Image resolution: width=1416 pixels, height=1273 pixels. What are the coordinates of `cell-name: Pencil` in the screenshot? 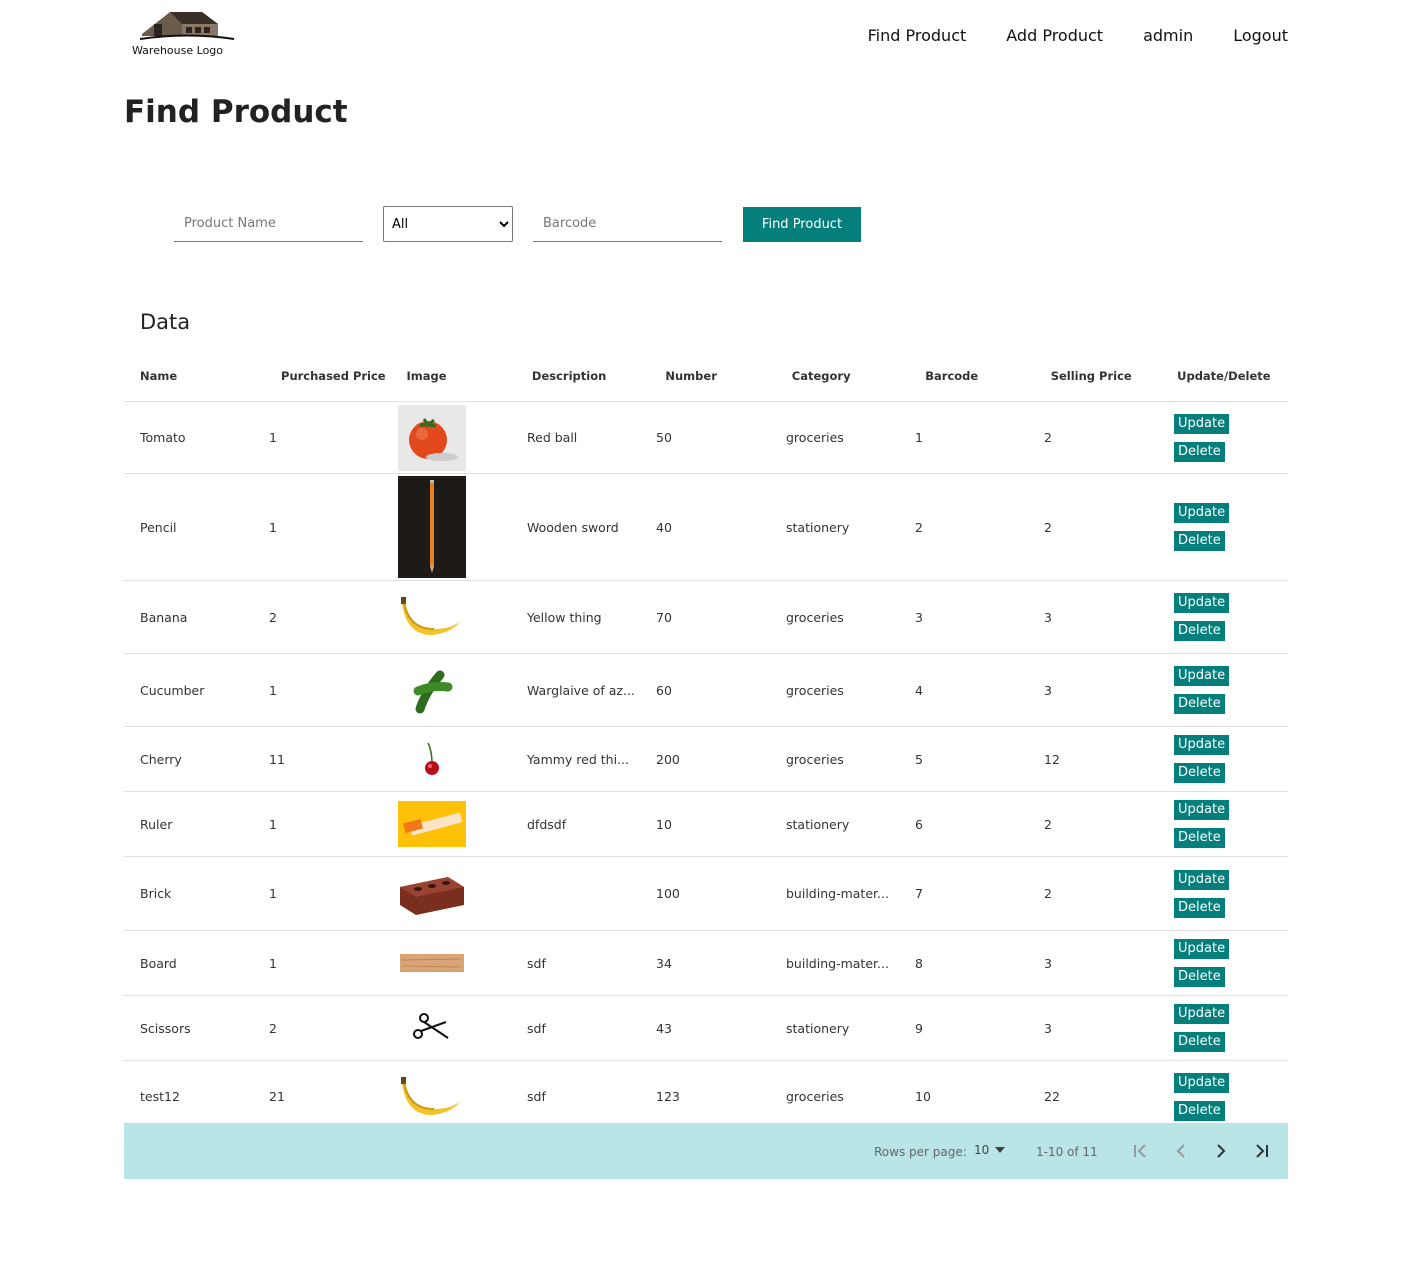 It's located at (158, 527).